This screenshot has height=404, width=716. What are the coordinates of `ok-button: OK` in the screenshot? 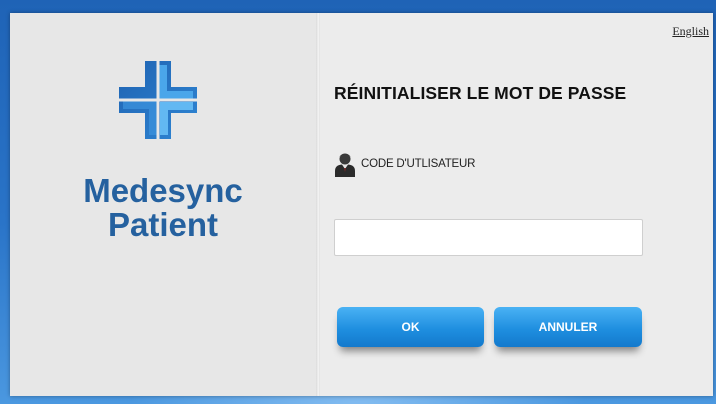 It's located at (410, 327).